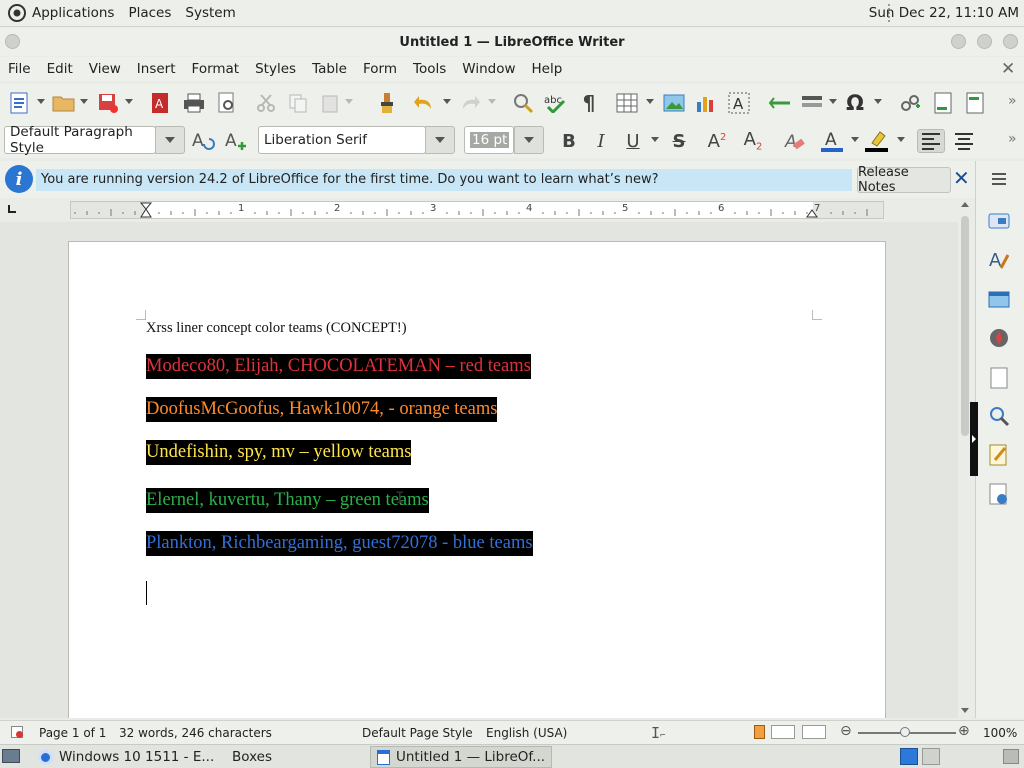 The image size is (1024, 768). What do you see at coordinates (832, 141) in the screenshot?
I see `font-color-icon: A` at bounding box center [832, 141].